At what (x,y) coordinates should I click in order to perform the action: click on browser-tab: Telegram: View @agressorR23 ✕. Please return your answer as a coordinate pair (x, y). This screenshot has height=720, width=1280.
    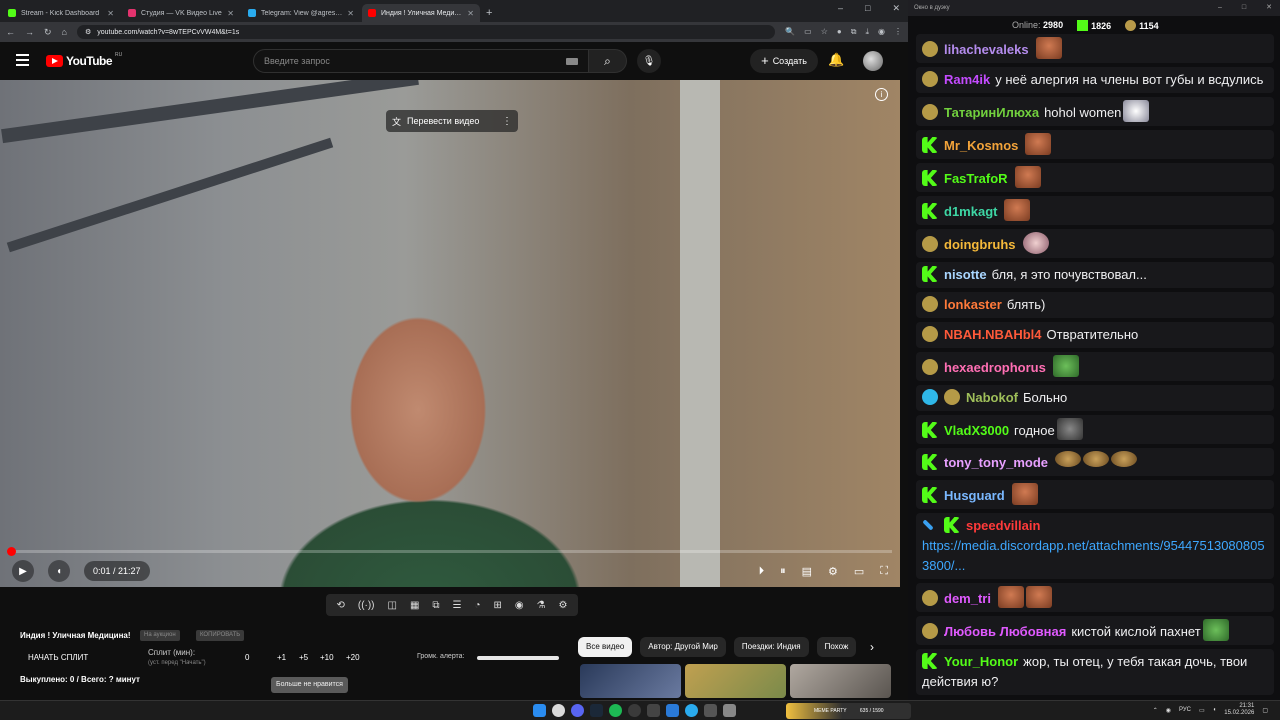
    Looking at the image, I should click on (301, 13).